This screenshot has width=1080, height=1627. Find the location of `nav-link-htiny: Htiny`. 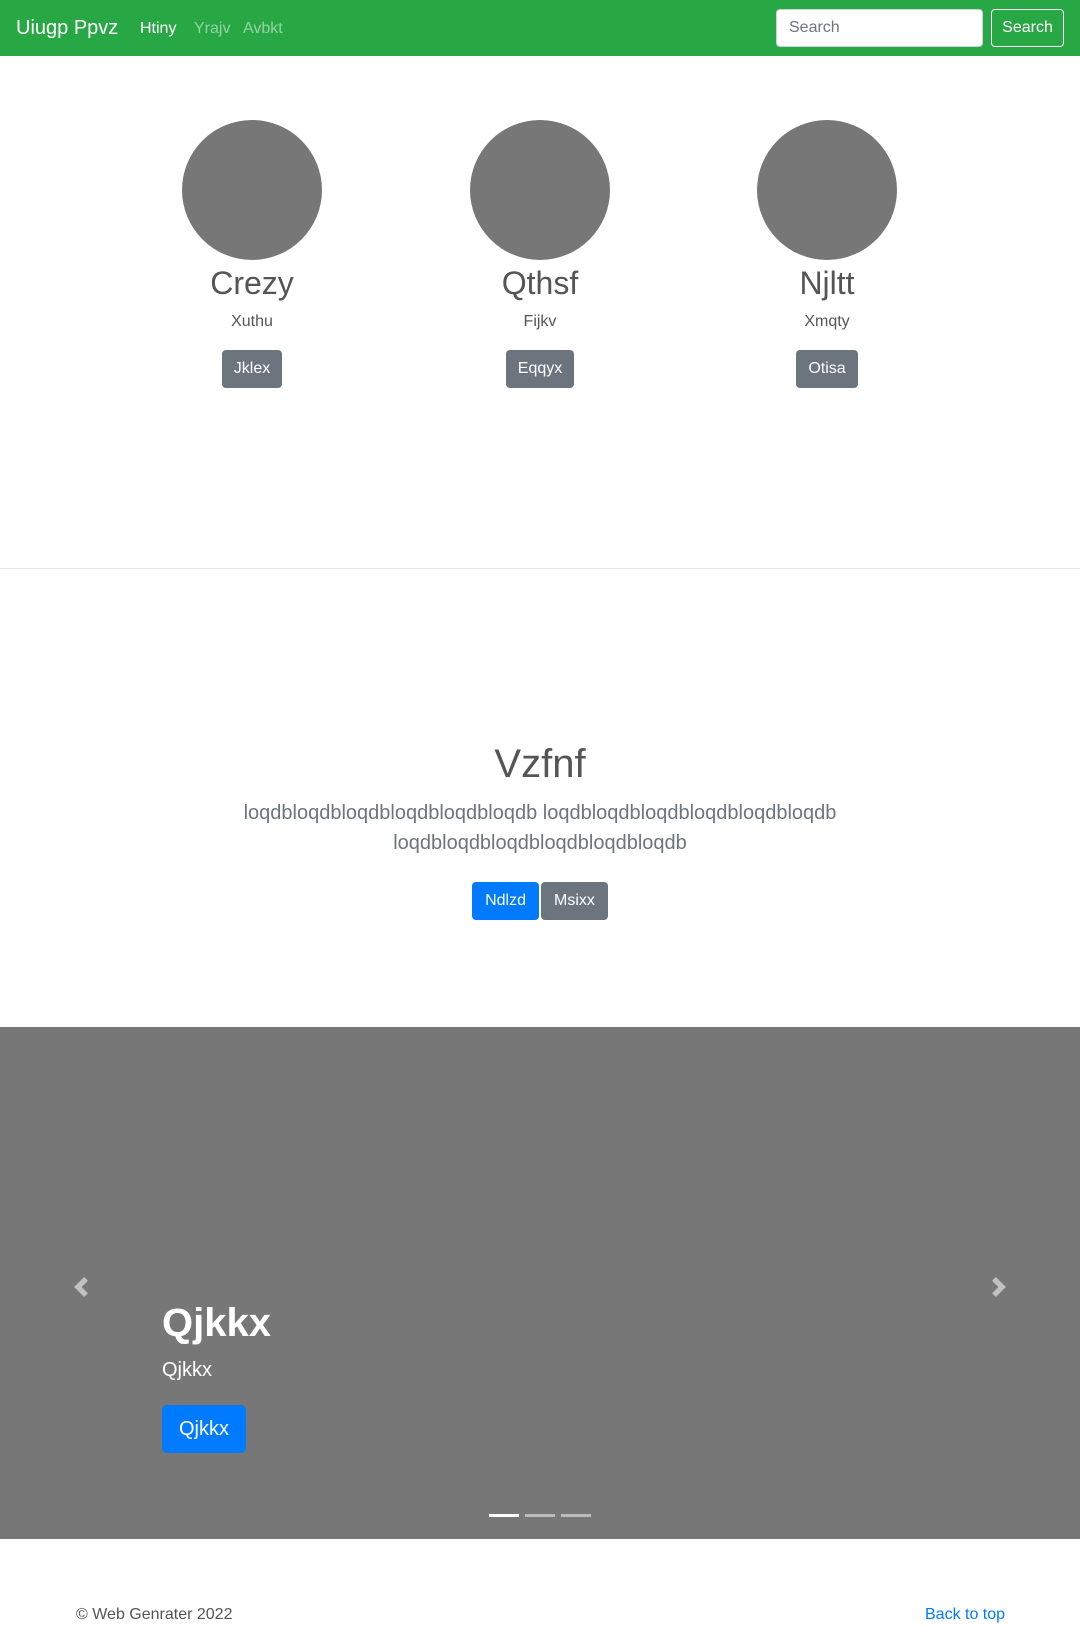

nav-link-htiny: Htiny is located at coordinates (158, 29).